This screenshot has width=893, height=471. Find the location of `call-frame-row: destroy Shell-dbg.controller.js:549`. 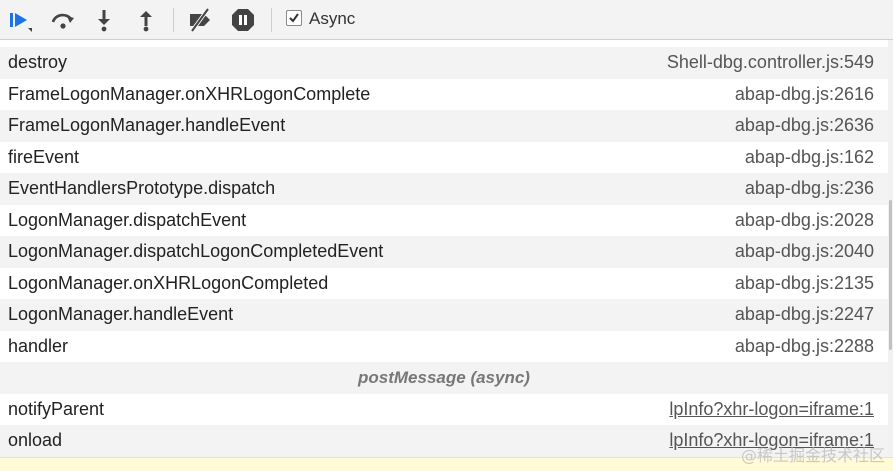

call-frame-row: destroy Shell-dbg.controller.js:549 is located at coordinates (444, 63).